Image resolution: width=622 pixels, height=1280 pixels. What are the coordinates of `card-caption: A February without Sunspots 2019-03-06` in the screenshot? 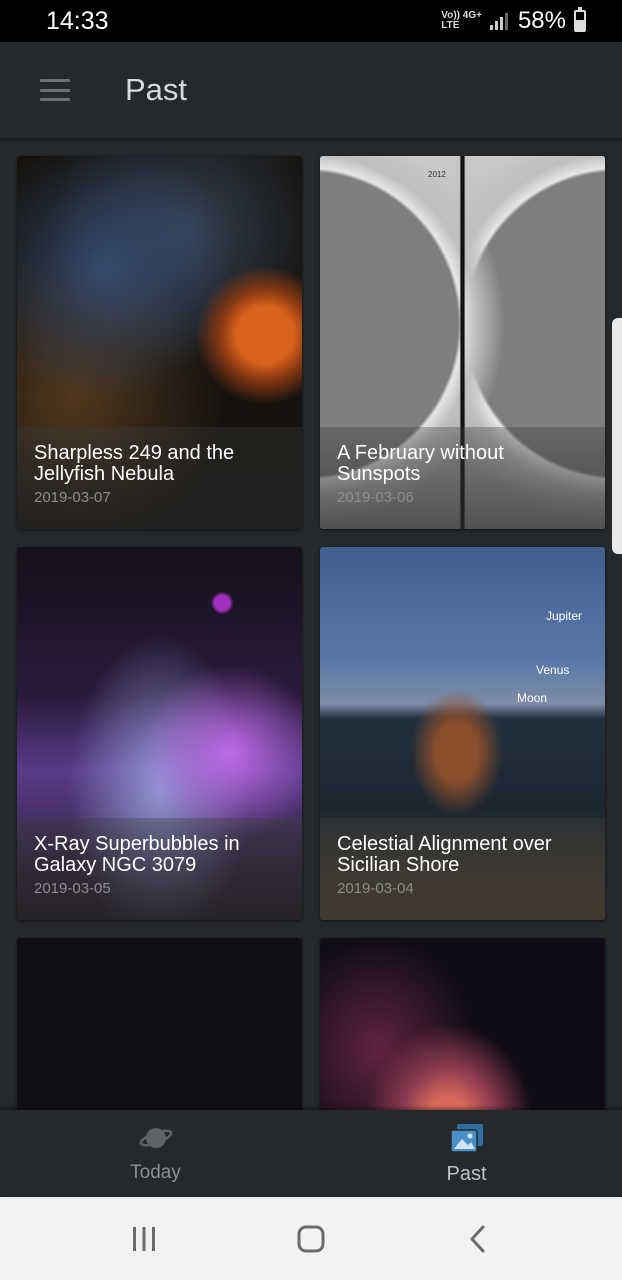 It's located at (462, 478).